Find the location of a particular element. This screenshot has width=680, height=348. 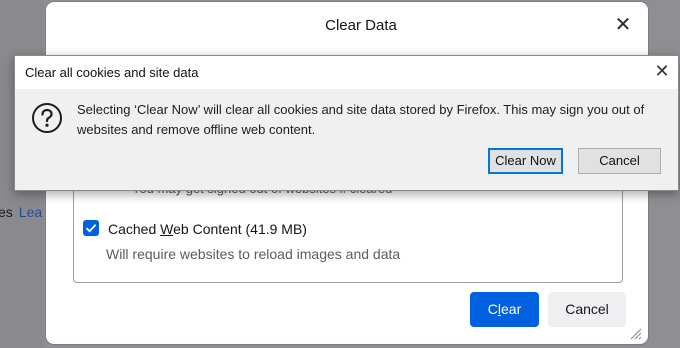

background-text: es is located at coordinates (6, 212).